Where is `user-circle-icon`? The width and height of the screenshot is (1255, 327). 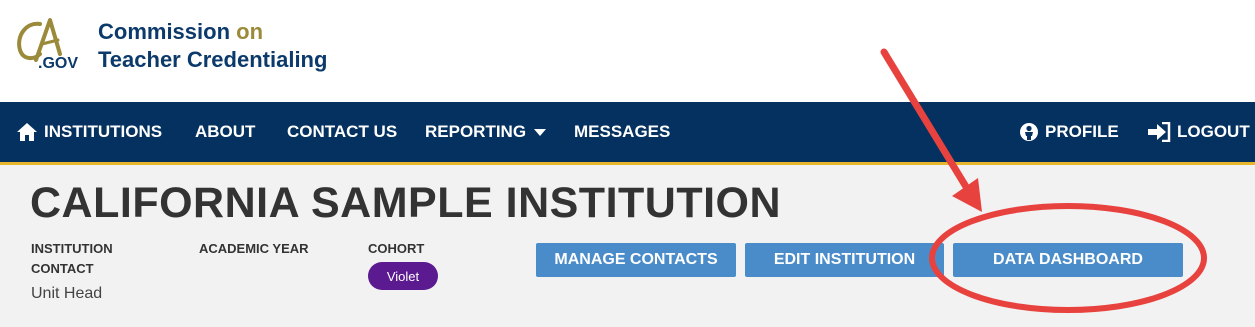 user-circle-icon is located at coordinates (1029, 132).